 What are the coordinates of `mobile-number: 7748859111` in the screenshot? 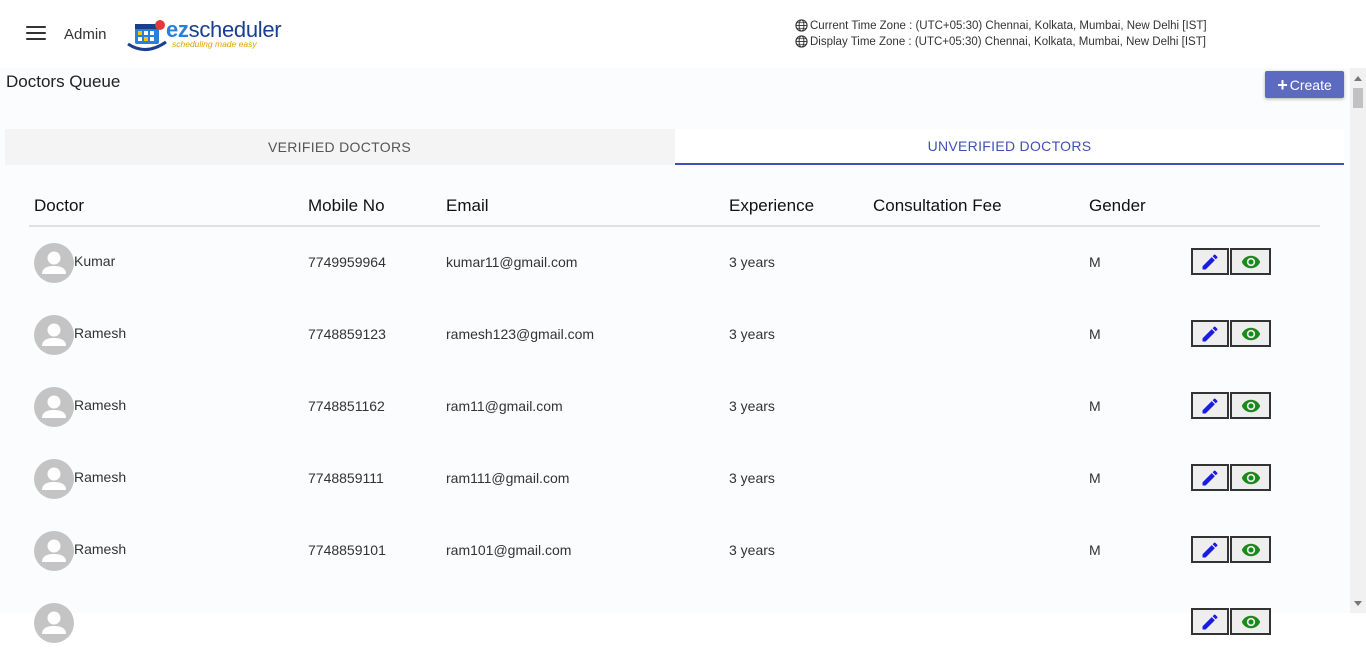 It's located at (346, 478).